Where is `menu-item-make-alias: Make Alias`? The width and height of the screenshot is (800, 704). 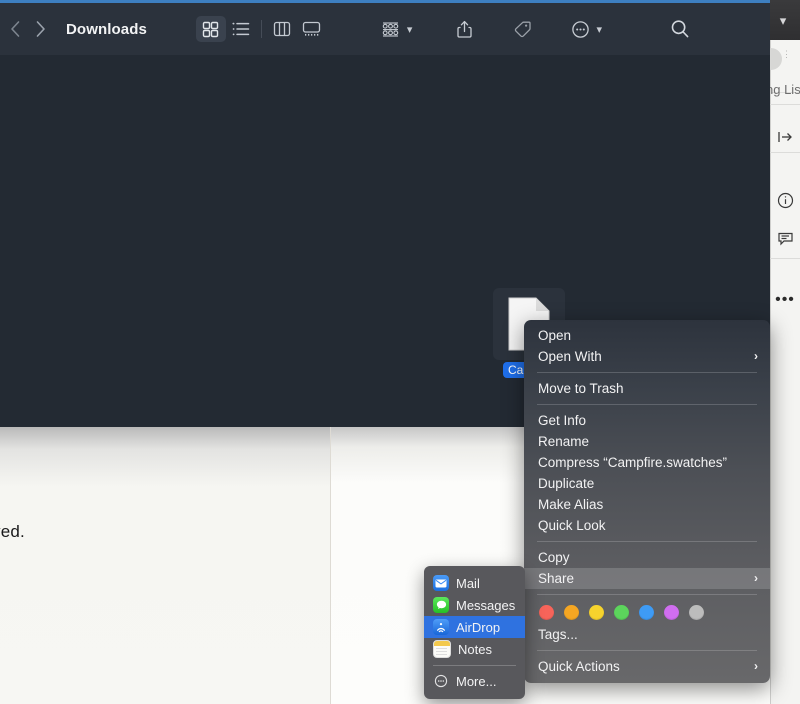
menu-item-make-alias: Make Alias is located at coordinates (647, 504).